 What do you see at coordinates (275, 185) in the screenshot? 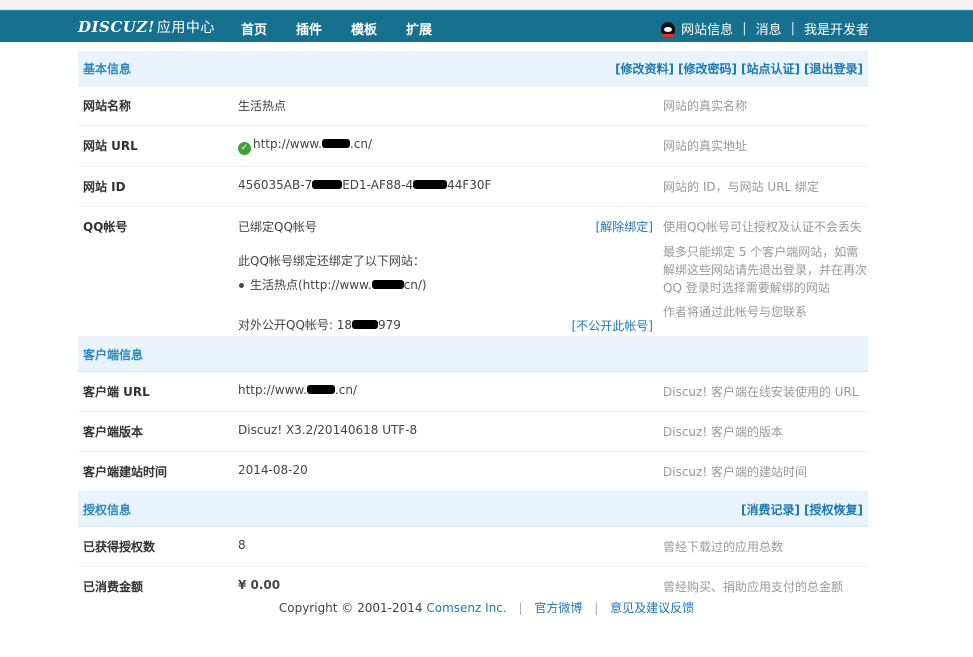
I see `id-part: 456035AB-7` at bounding box center [275, 185].